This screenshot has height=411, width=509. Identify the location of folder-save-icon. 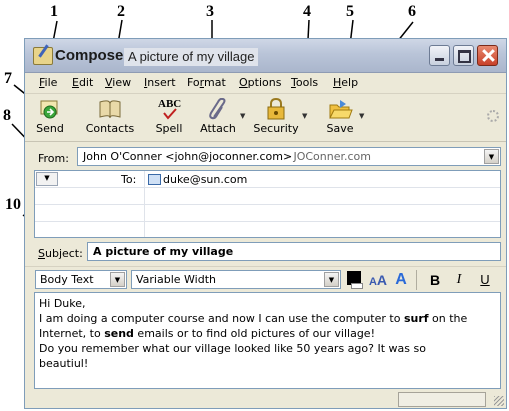
(340, 109).